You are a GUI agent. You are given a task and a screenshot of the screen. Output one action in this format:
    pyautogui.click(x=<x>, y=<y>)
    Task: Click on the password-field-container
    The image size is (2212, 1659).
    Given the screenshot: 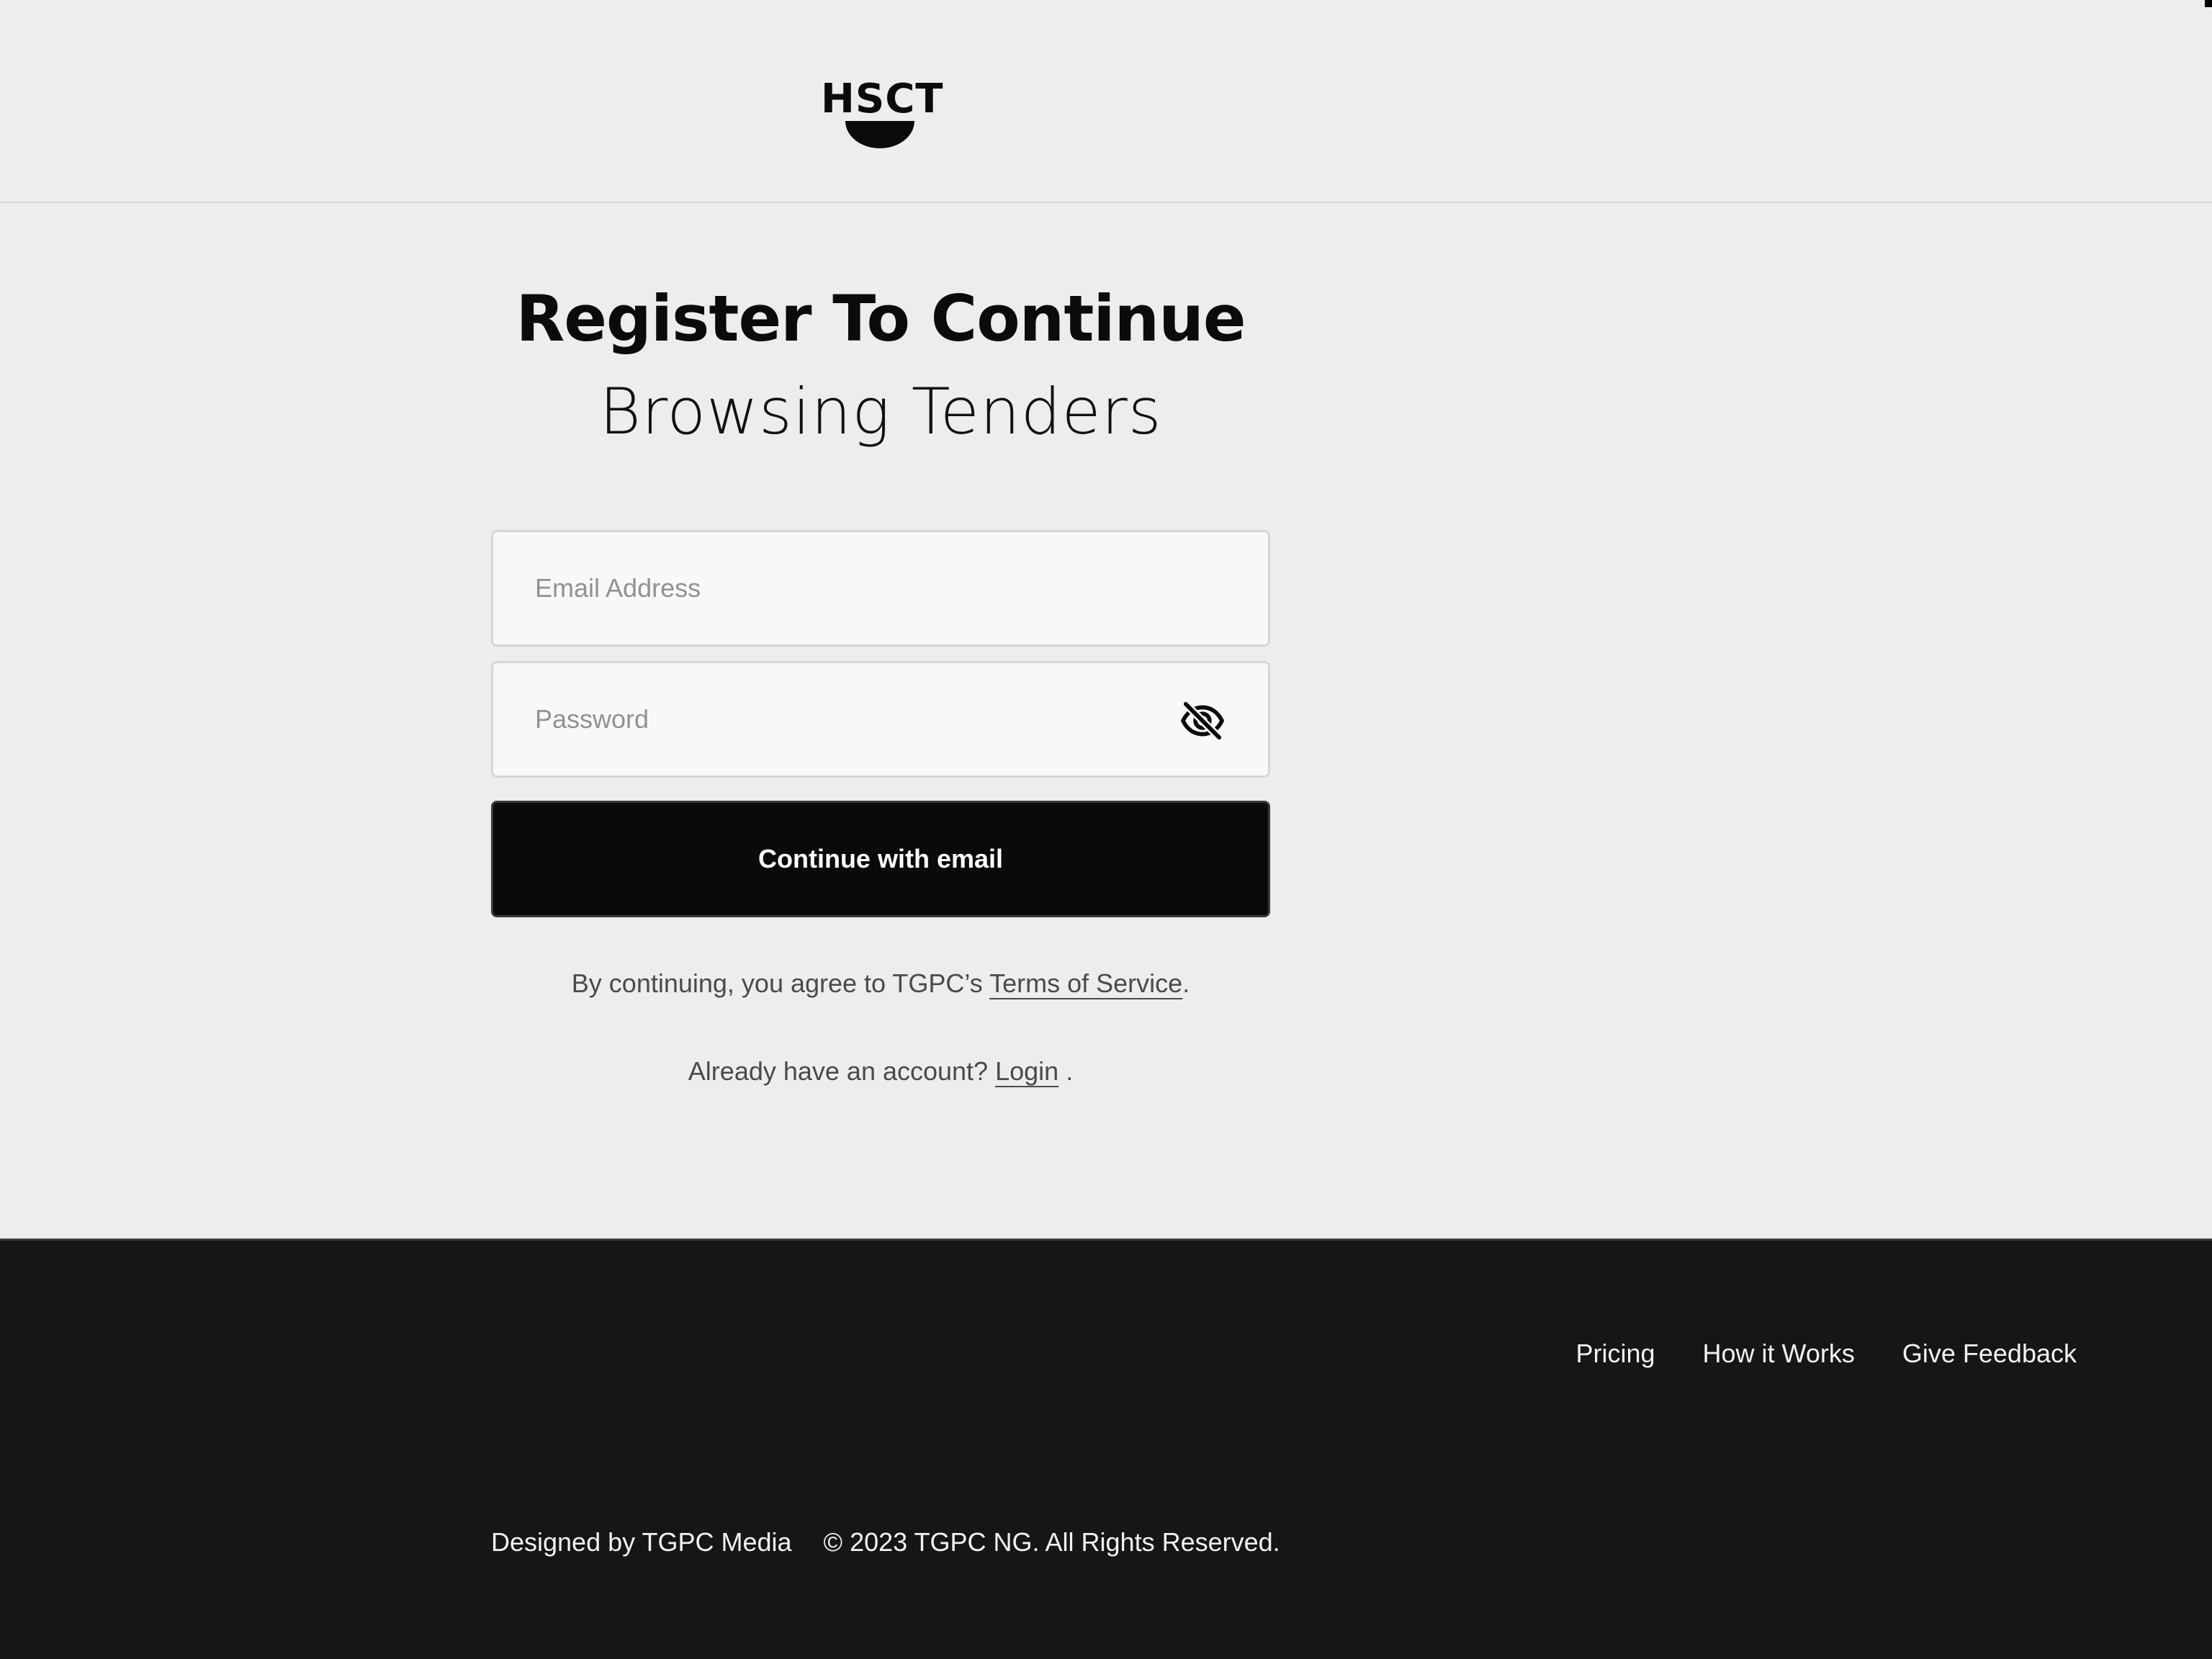 What is the action you would take?
    pyautogui.click(x=881, y=720)
    